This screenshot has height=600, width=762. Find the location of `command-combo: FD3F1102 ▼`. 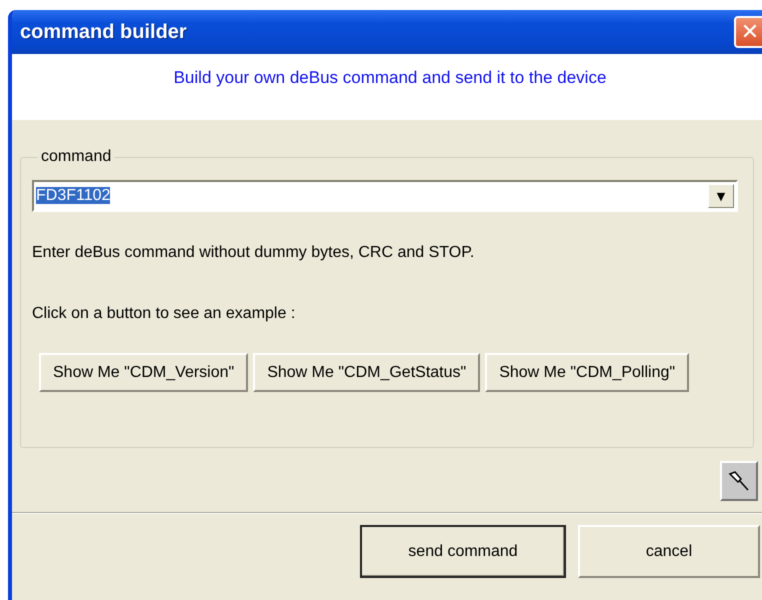

command-combo: FD3F1102 ▼ is located at coordinates (385, 196).